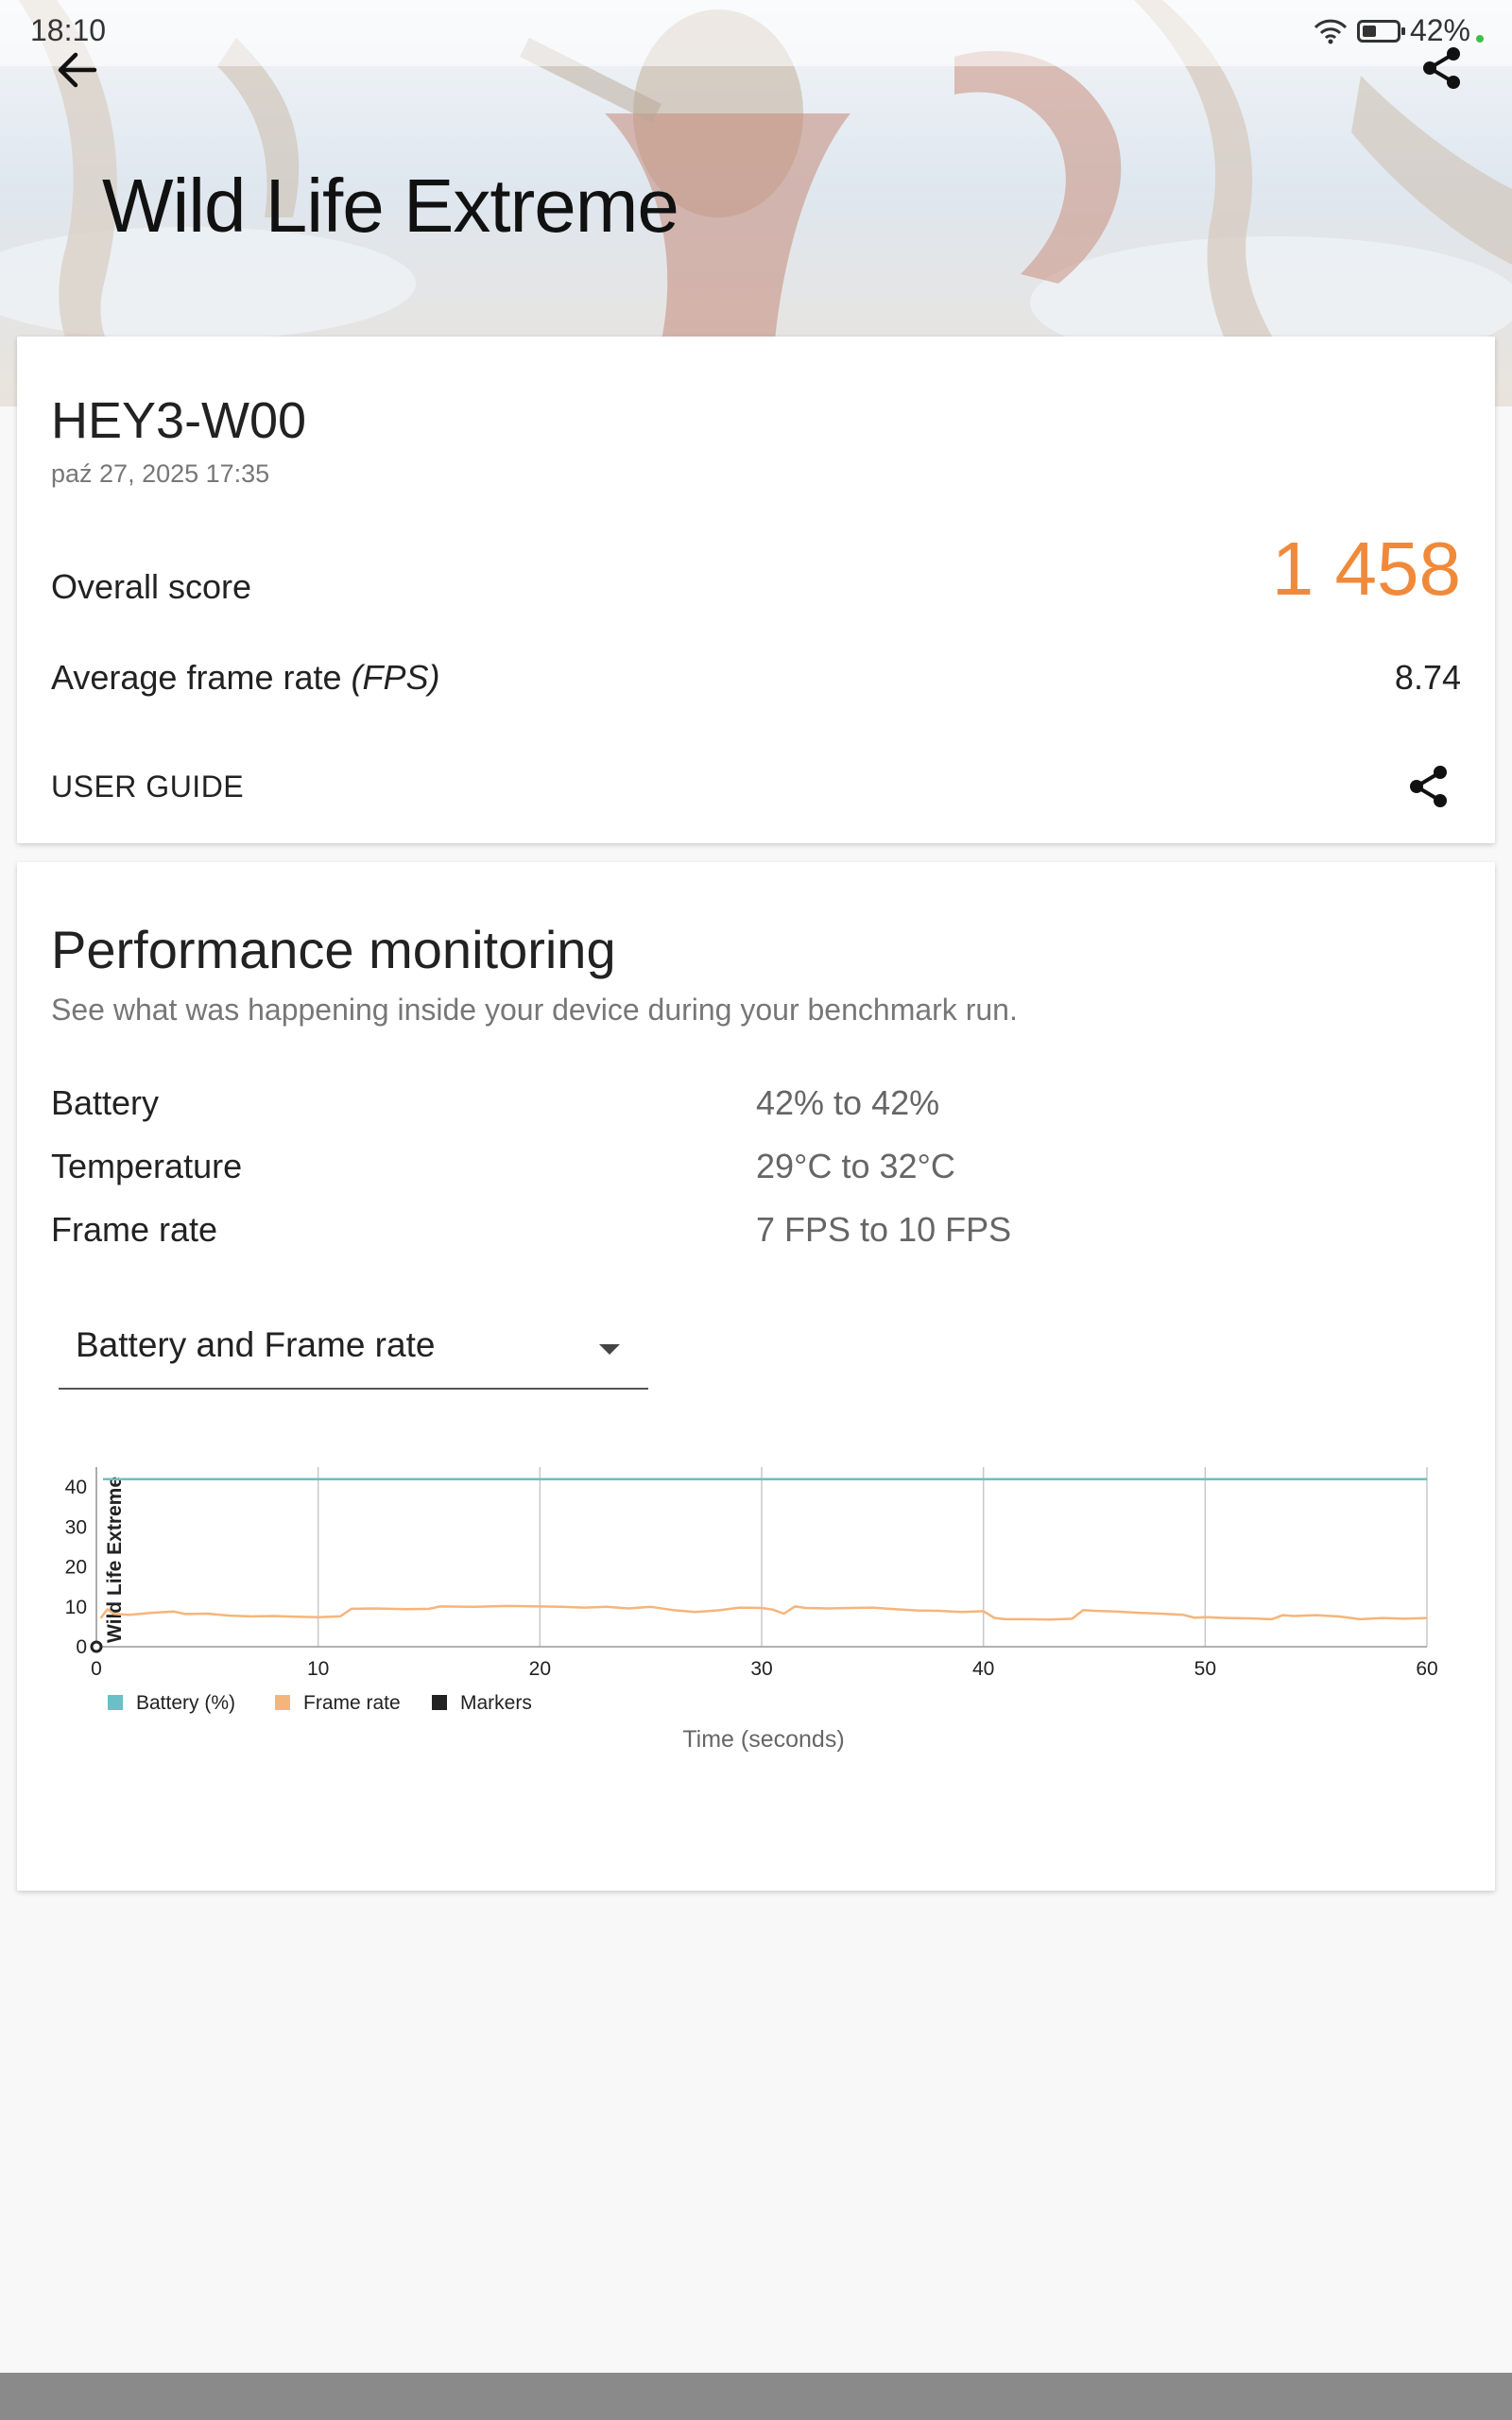  I want to click on share-icon, so click(1442, 68).